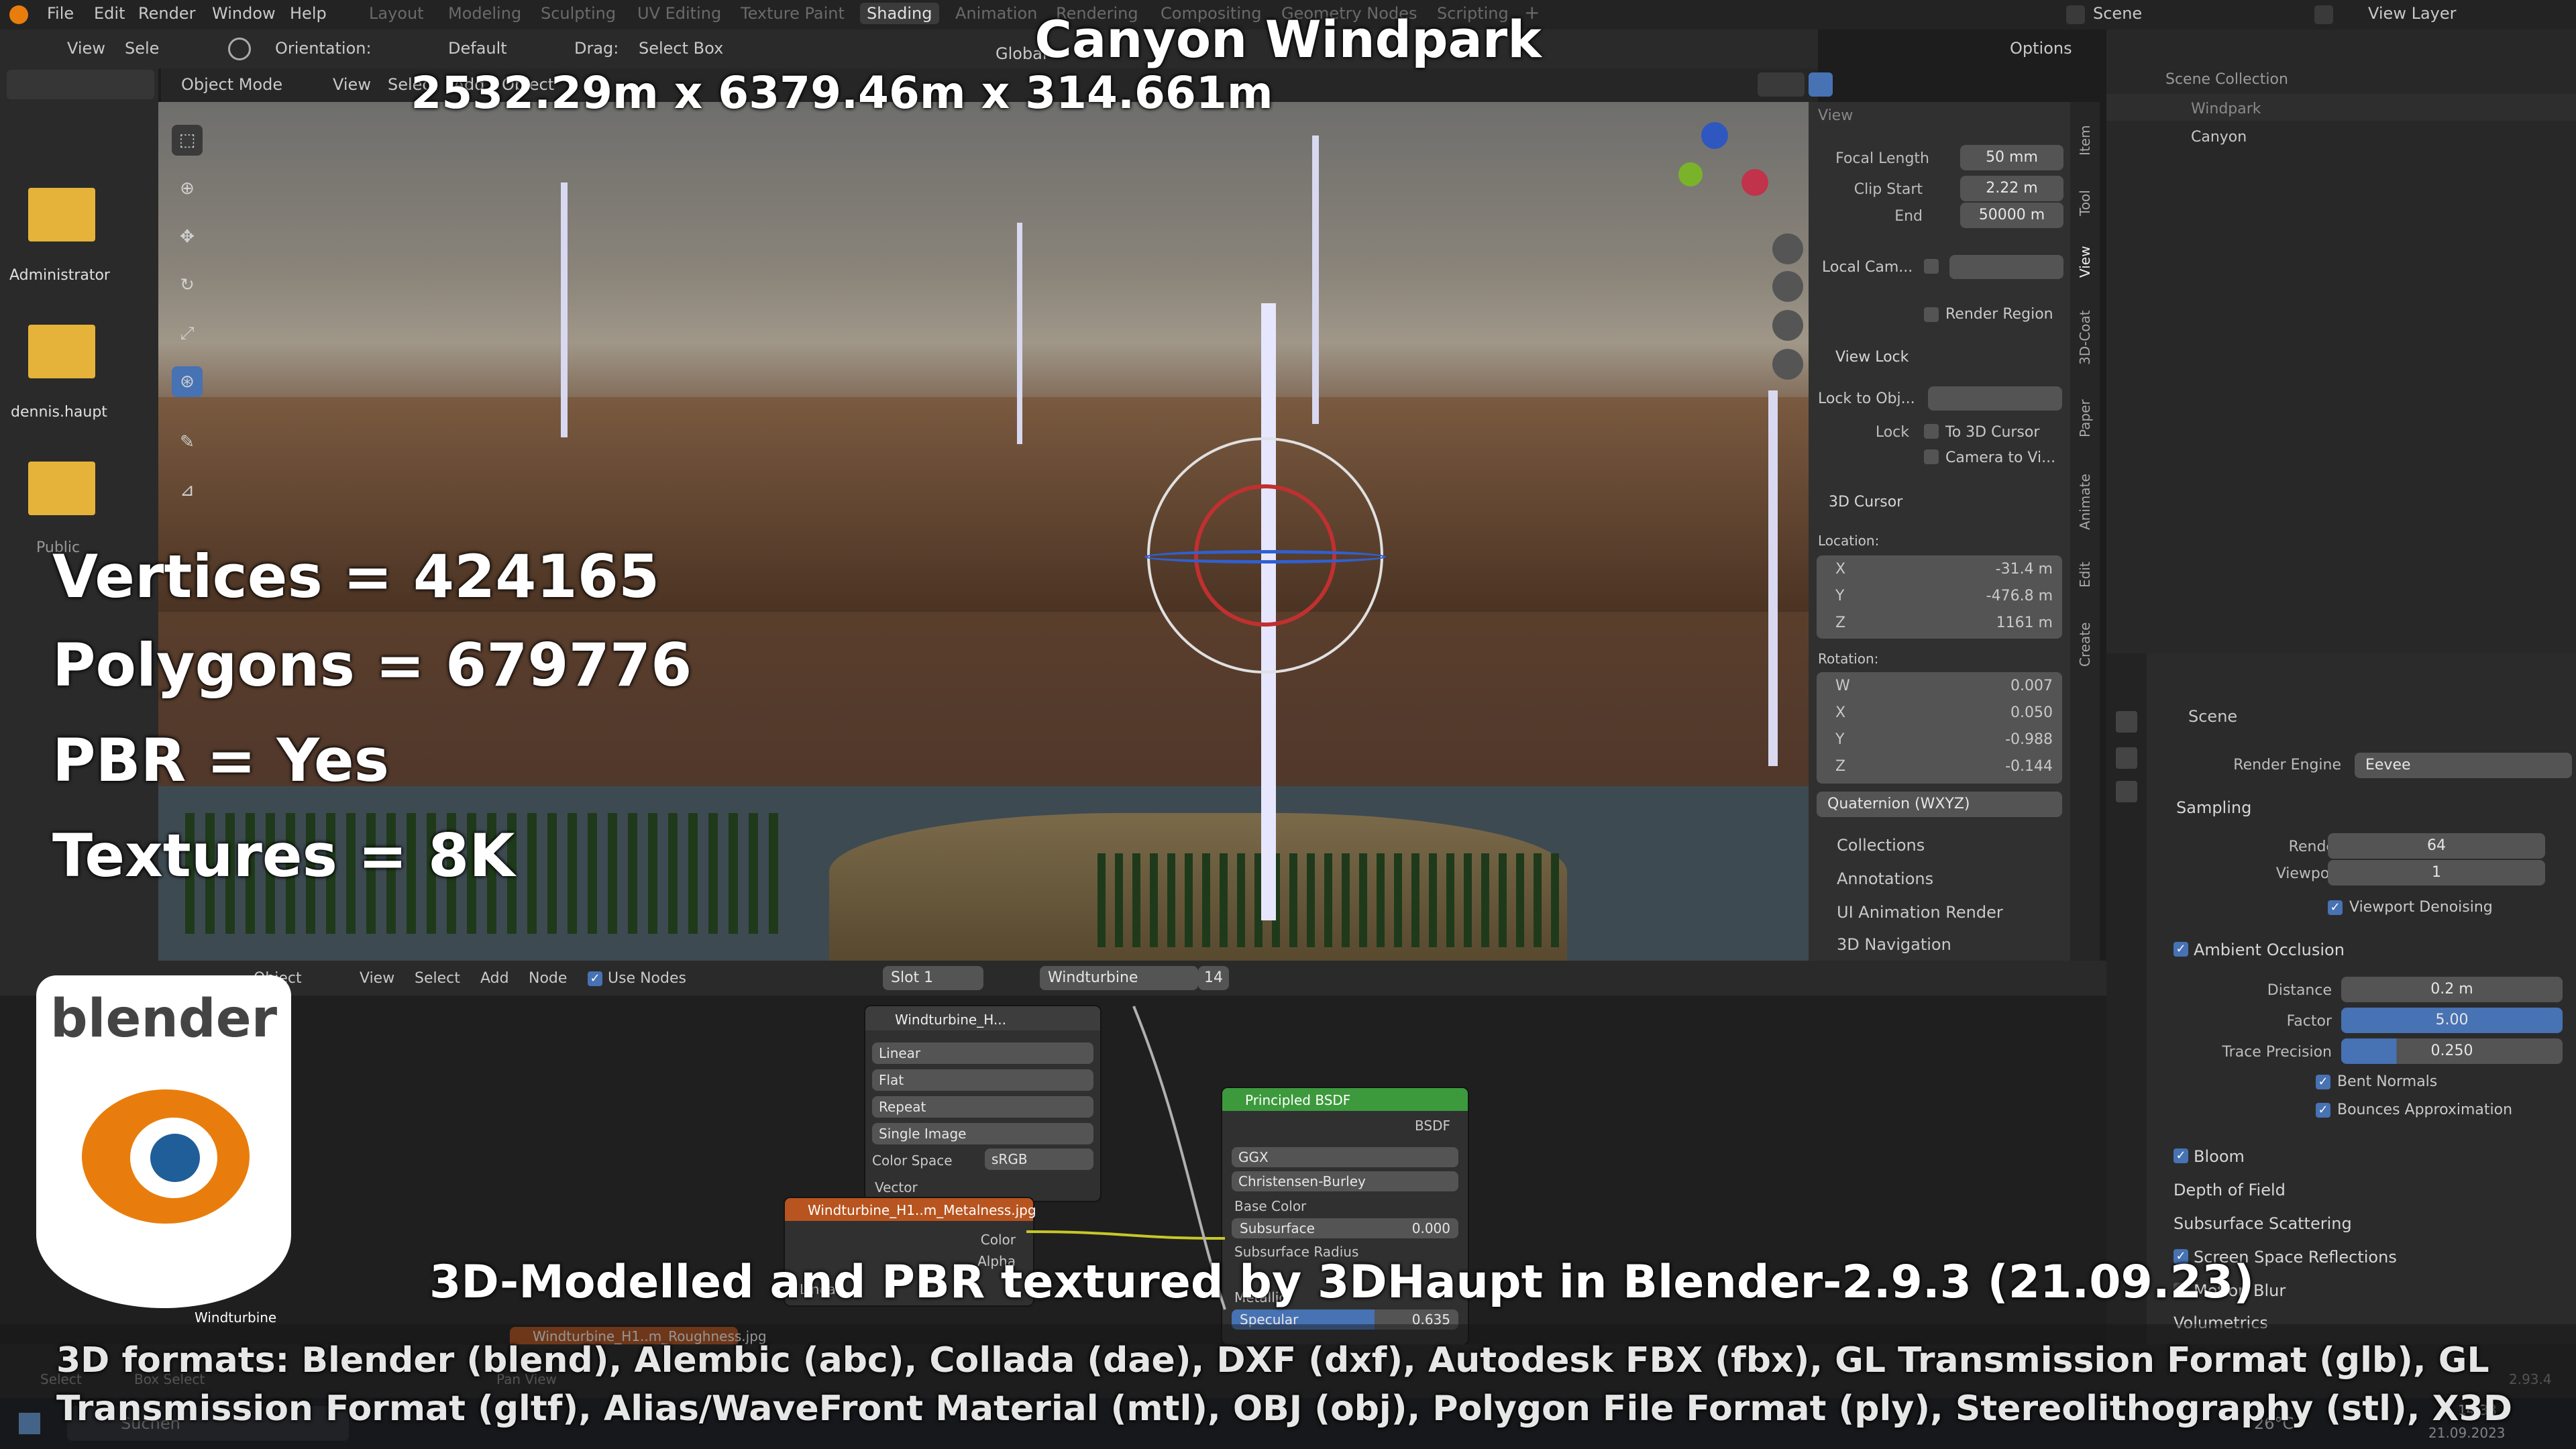 The image size is (2576, 1449). What do you see at coordinates (2213, 807) in the screenshot?
I see `sampling-panel: Sampling` at bounding box center [2213, 807].